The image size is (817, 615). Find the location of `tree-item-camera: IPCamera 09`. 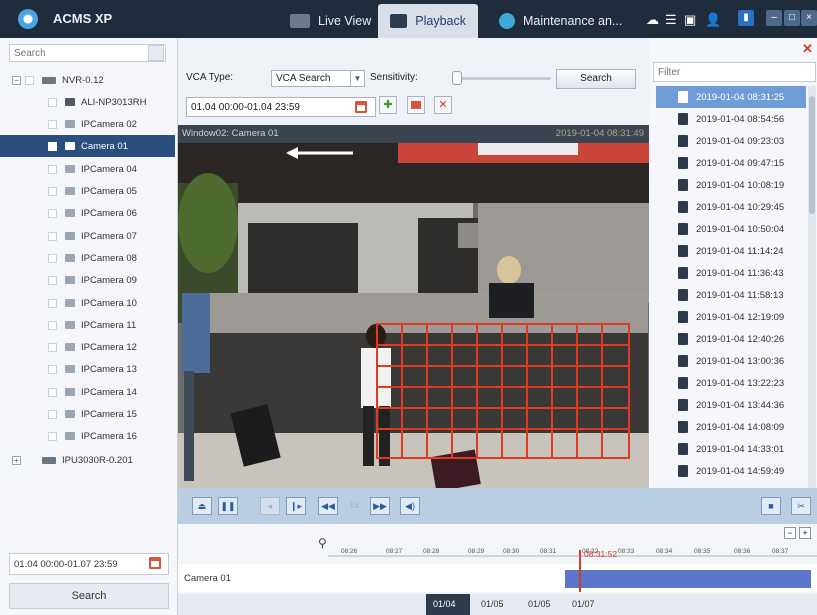

tree-item-camera: IPCamera 09 is located at coordinates (87, 280).